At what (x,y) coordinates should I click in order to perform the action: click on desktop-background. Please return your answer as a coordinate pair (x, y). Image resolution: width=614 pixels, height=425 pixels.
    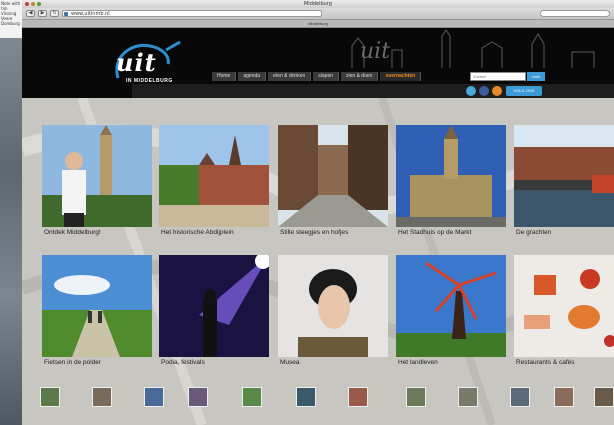
    Looking at the image, I should click on (12, 212).